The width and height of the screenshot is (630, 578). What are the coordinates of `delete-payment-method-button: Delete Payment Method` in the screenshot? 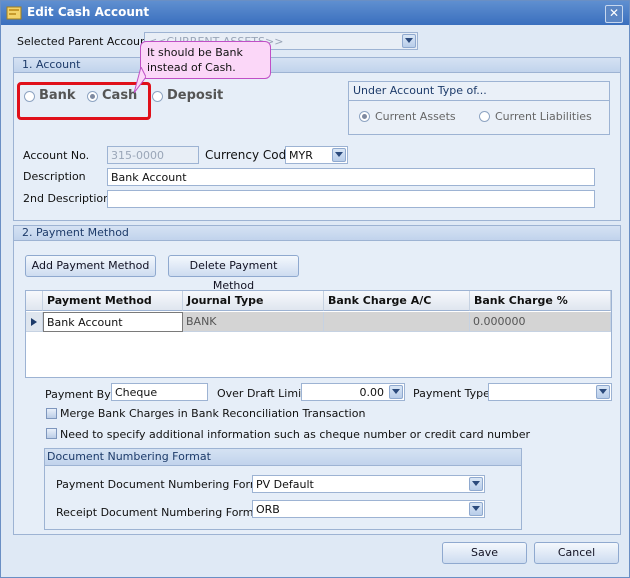 It's located at (233, 273).